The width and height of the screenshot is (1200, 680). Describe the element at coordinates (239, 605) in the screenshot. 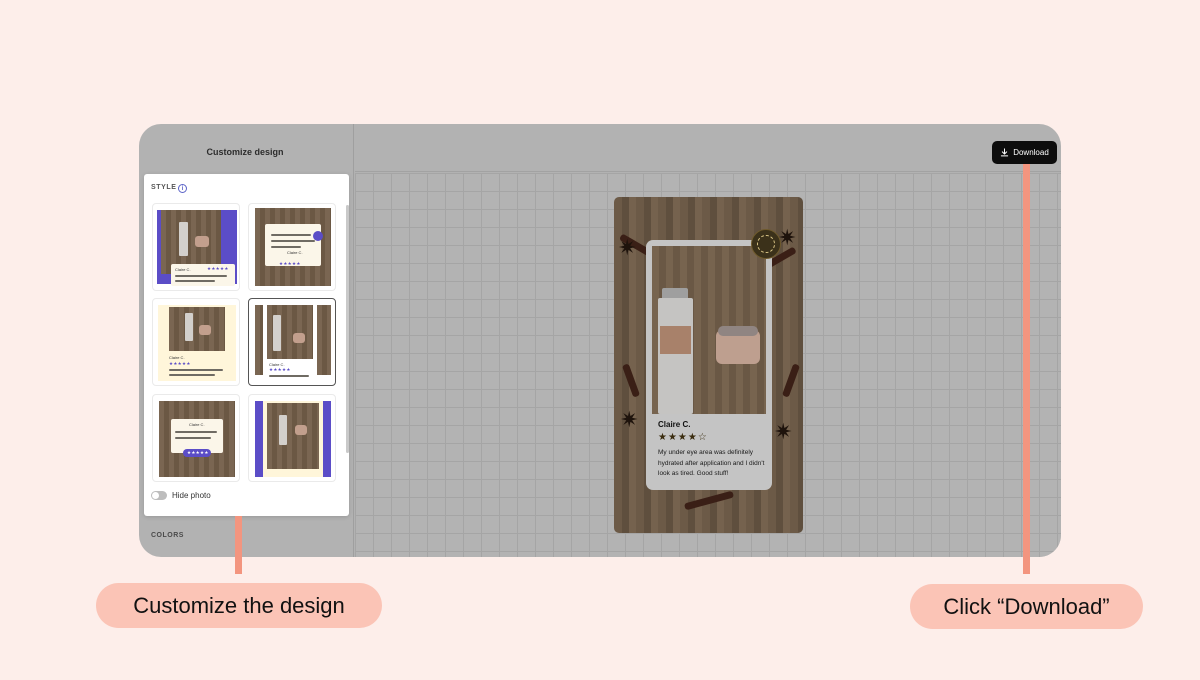

I see `callout-customize: Customize the design` at that location.